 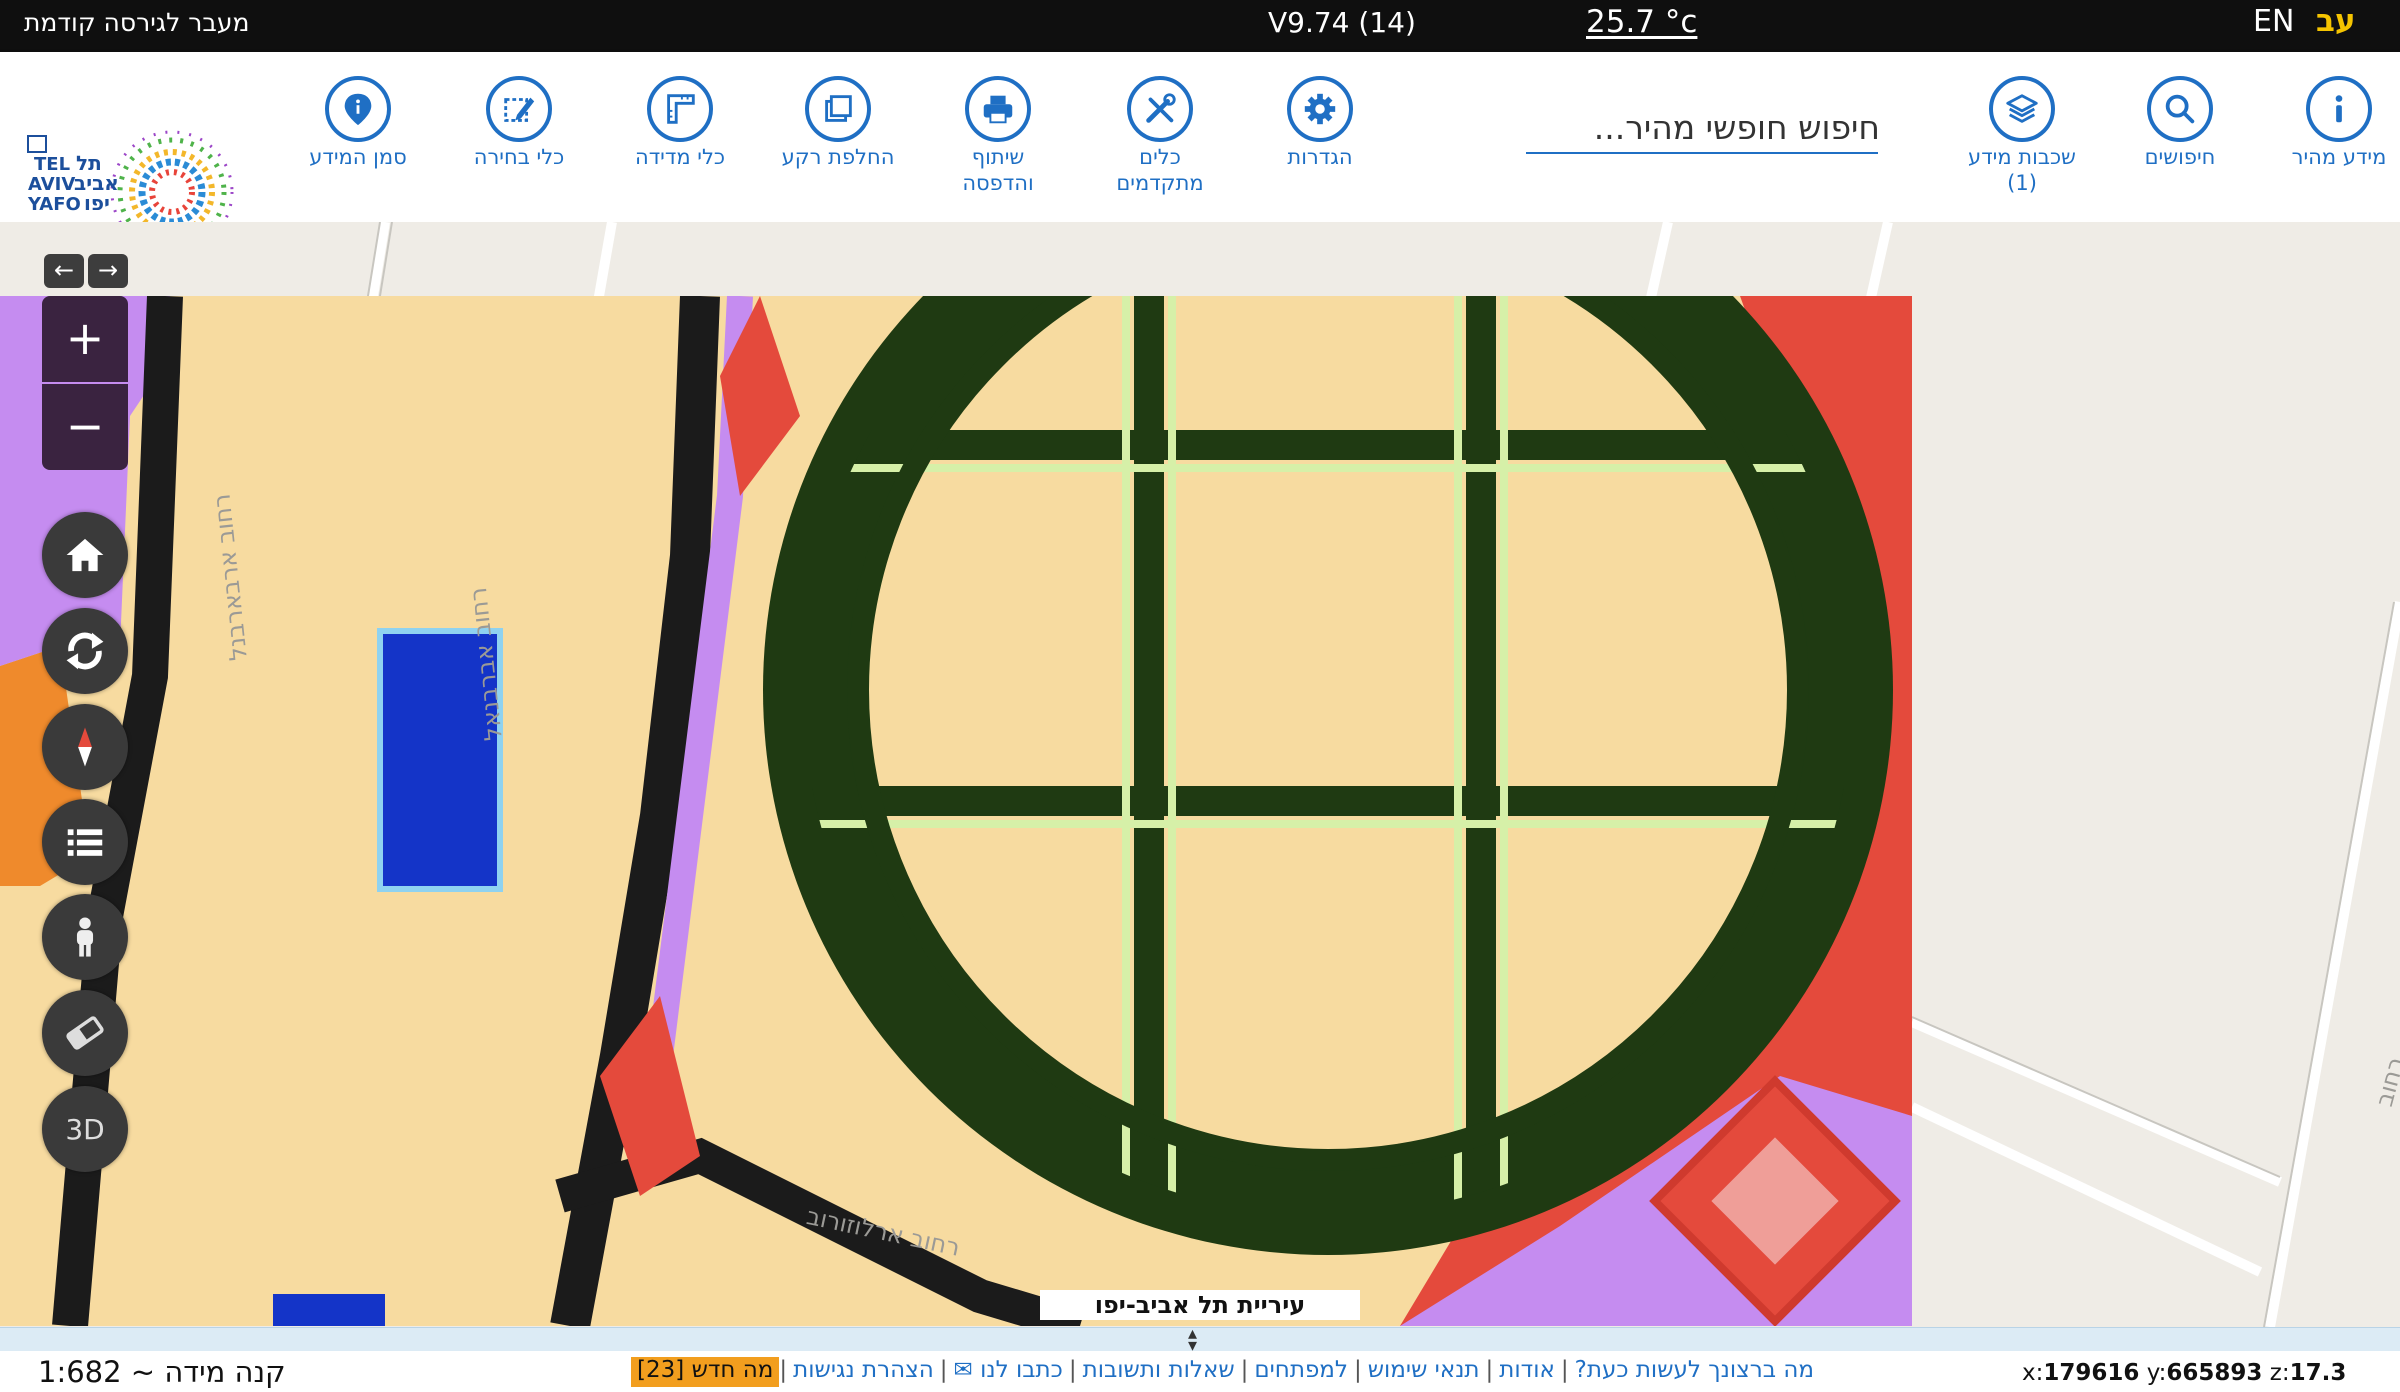 I want to click on tool-label: שיתוף והדפסה, so click(x=998, y=170).